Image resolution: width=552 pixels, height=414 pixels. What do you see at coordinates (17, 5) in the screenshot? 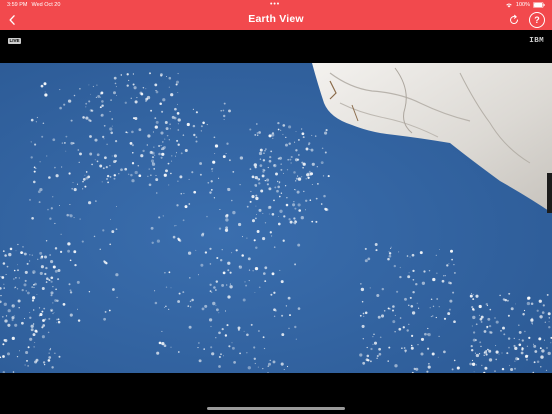
I see `status-time: 3:59 PM` at bounding box center [17, 5].